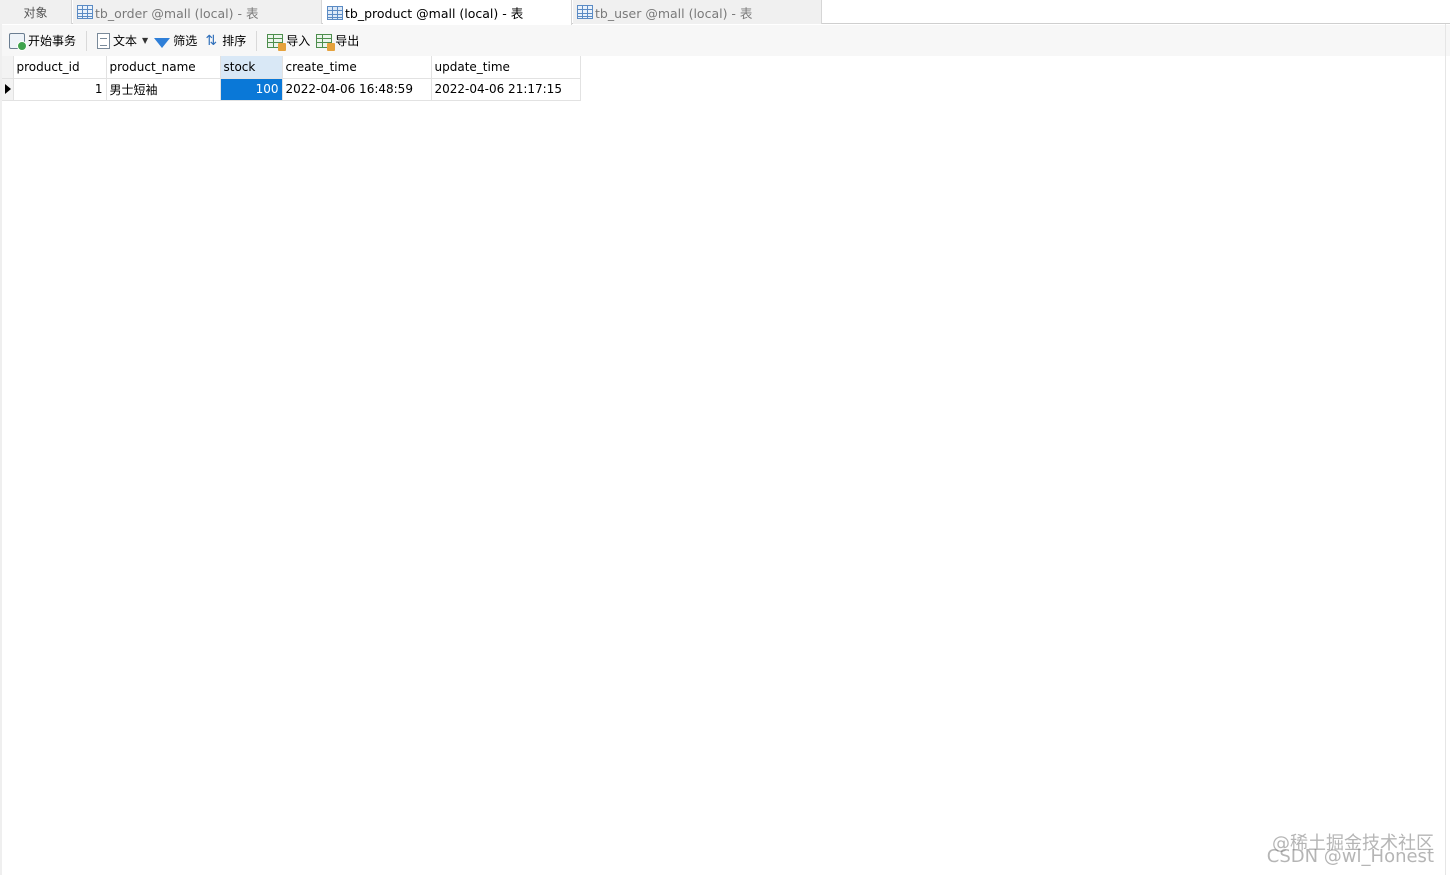  I want to click on watermark-csdn: CSDN @wl_Honest, so click(1350, 856).